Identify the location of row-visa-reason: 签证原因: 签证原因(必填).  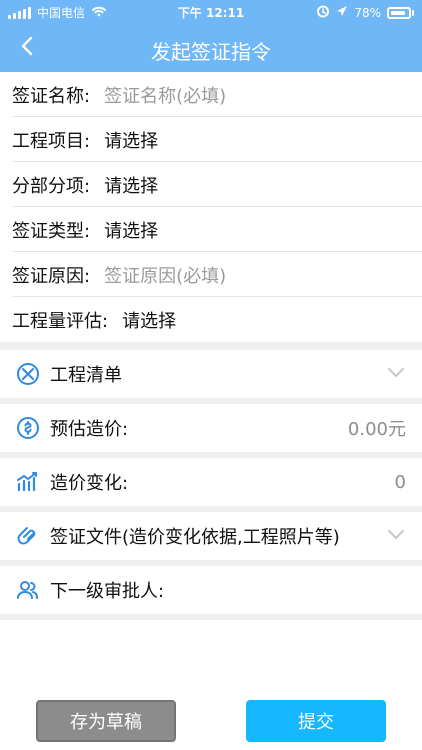
(211, 274).